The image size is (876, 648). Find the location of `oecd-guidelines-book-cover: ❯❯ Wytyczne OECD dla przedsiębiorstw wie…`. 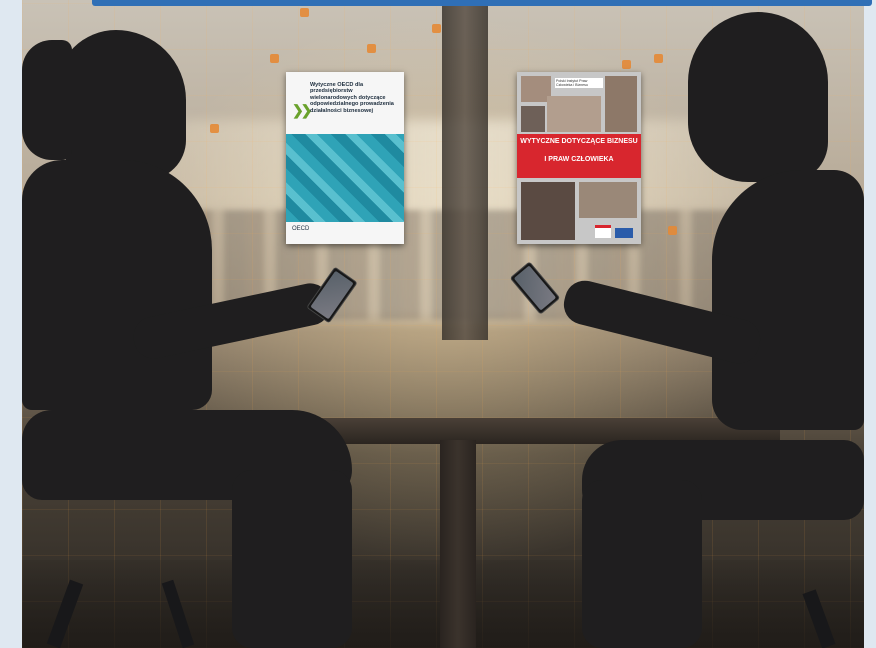

oecd-guidelines-book-cover: ❯❯ Wytyczne OECD dla przedsiębiorstw wie… is located at coordinates (345, 158).